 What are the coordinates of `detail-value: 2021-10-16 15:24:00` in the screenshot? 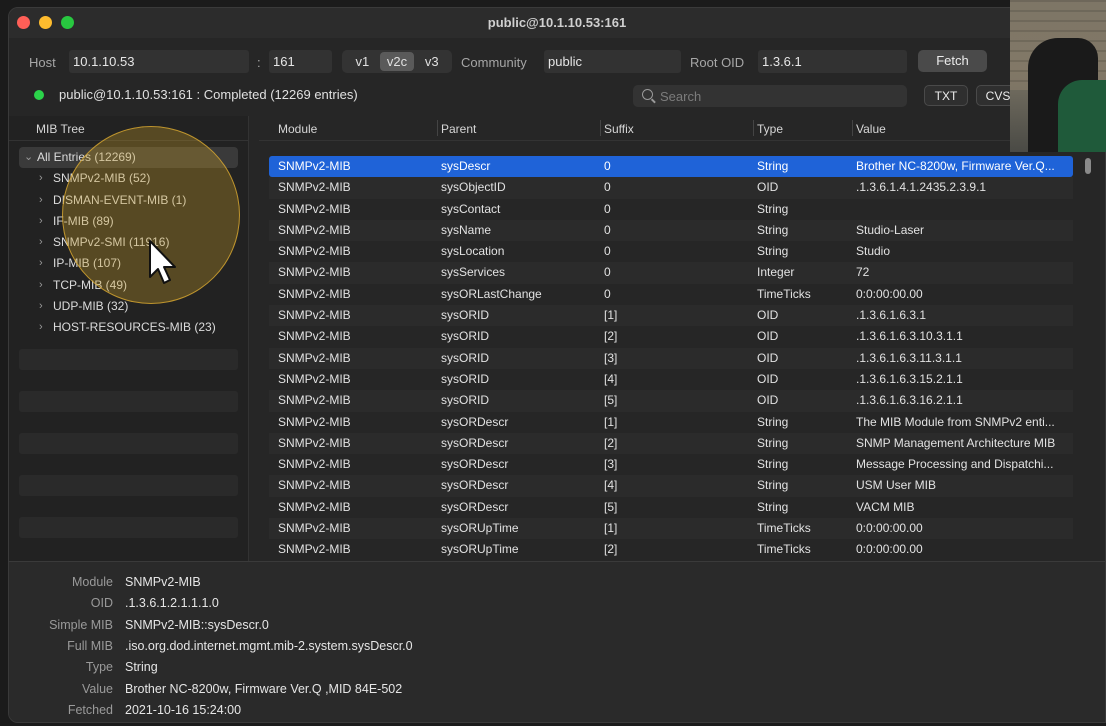 It's located at (183, 710).